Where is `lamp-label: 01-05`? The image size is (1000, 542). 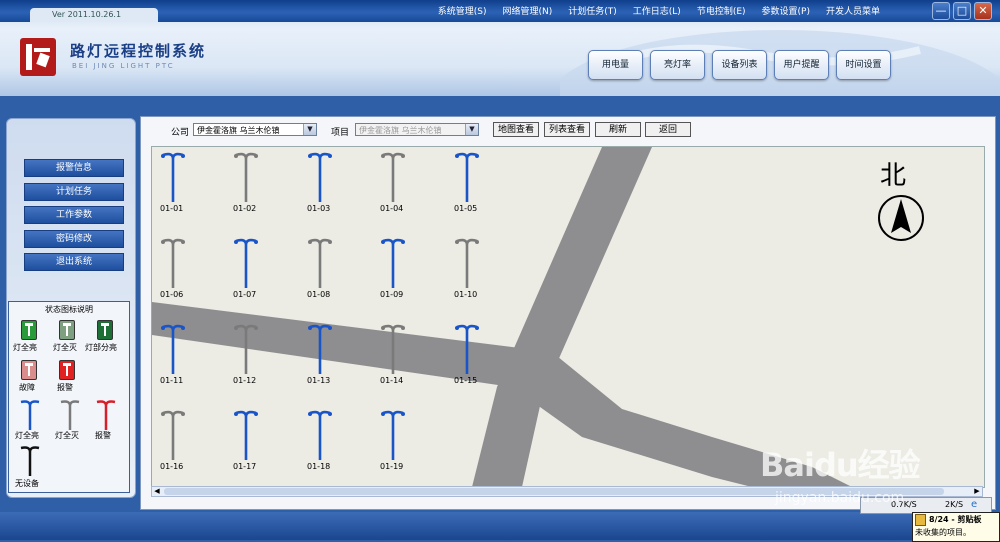
lamp-label: 01-05 is located at coordinates (466, 208).